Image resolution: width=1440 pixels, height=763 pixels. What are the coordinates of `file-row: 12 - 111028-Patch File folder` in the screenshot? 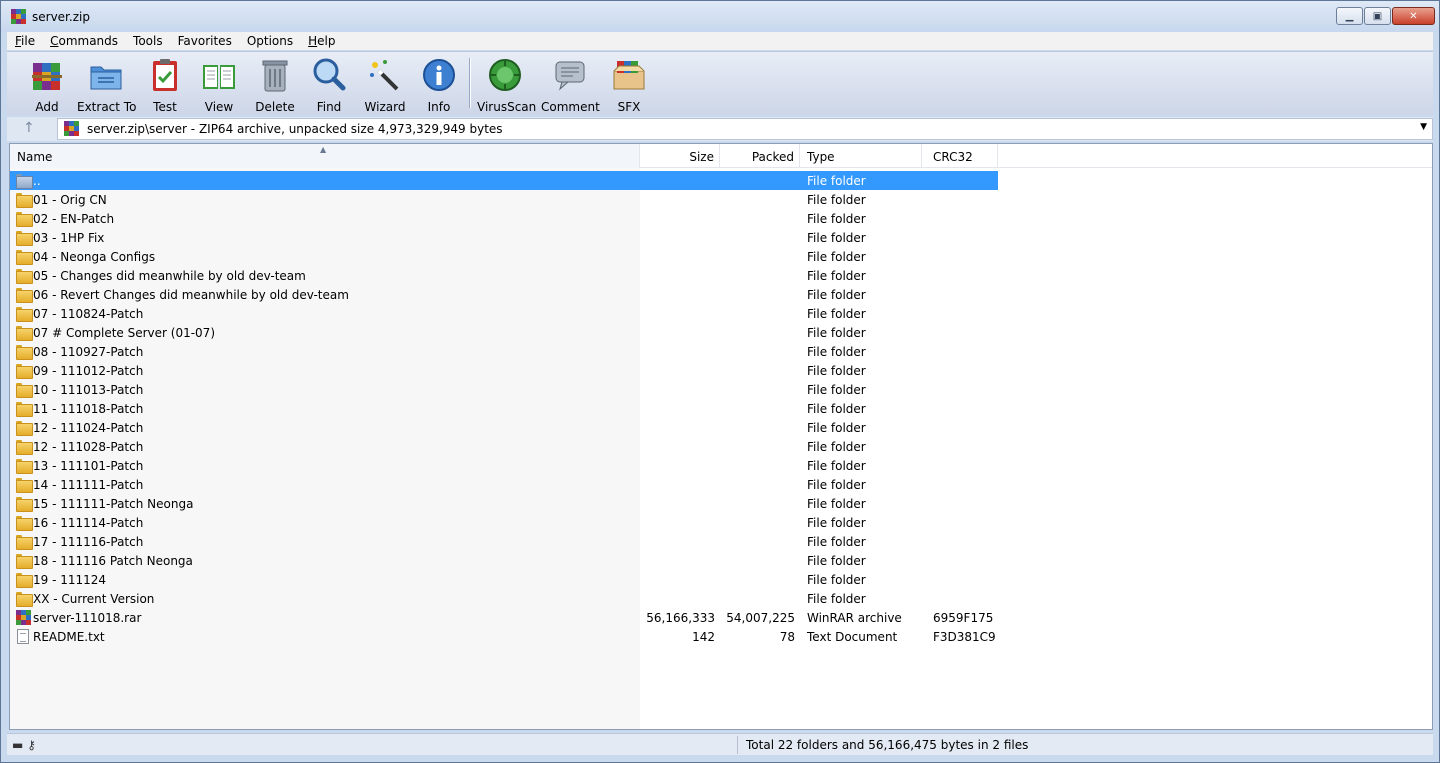 It's located at (504, 446).